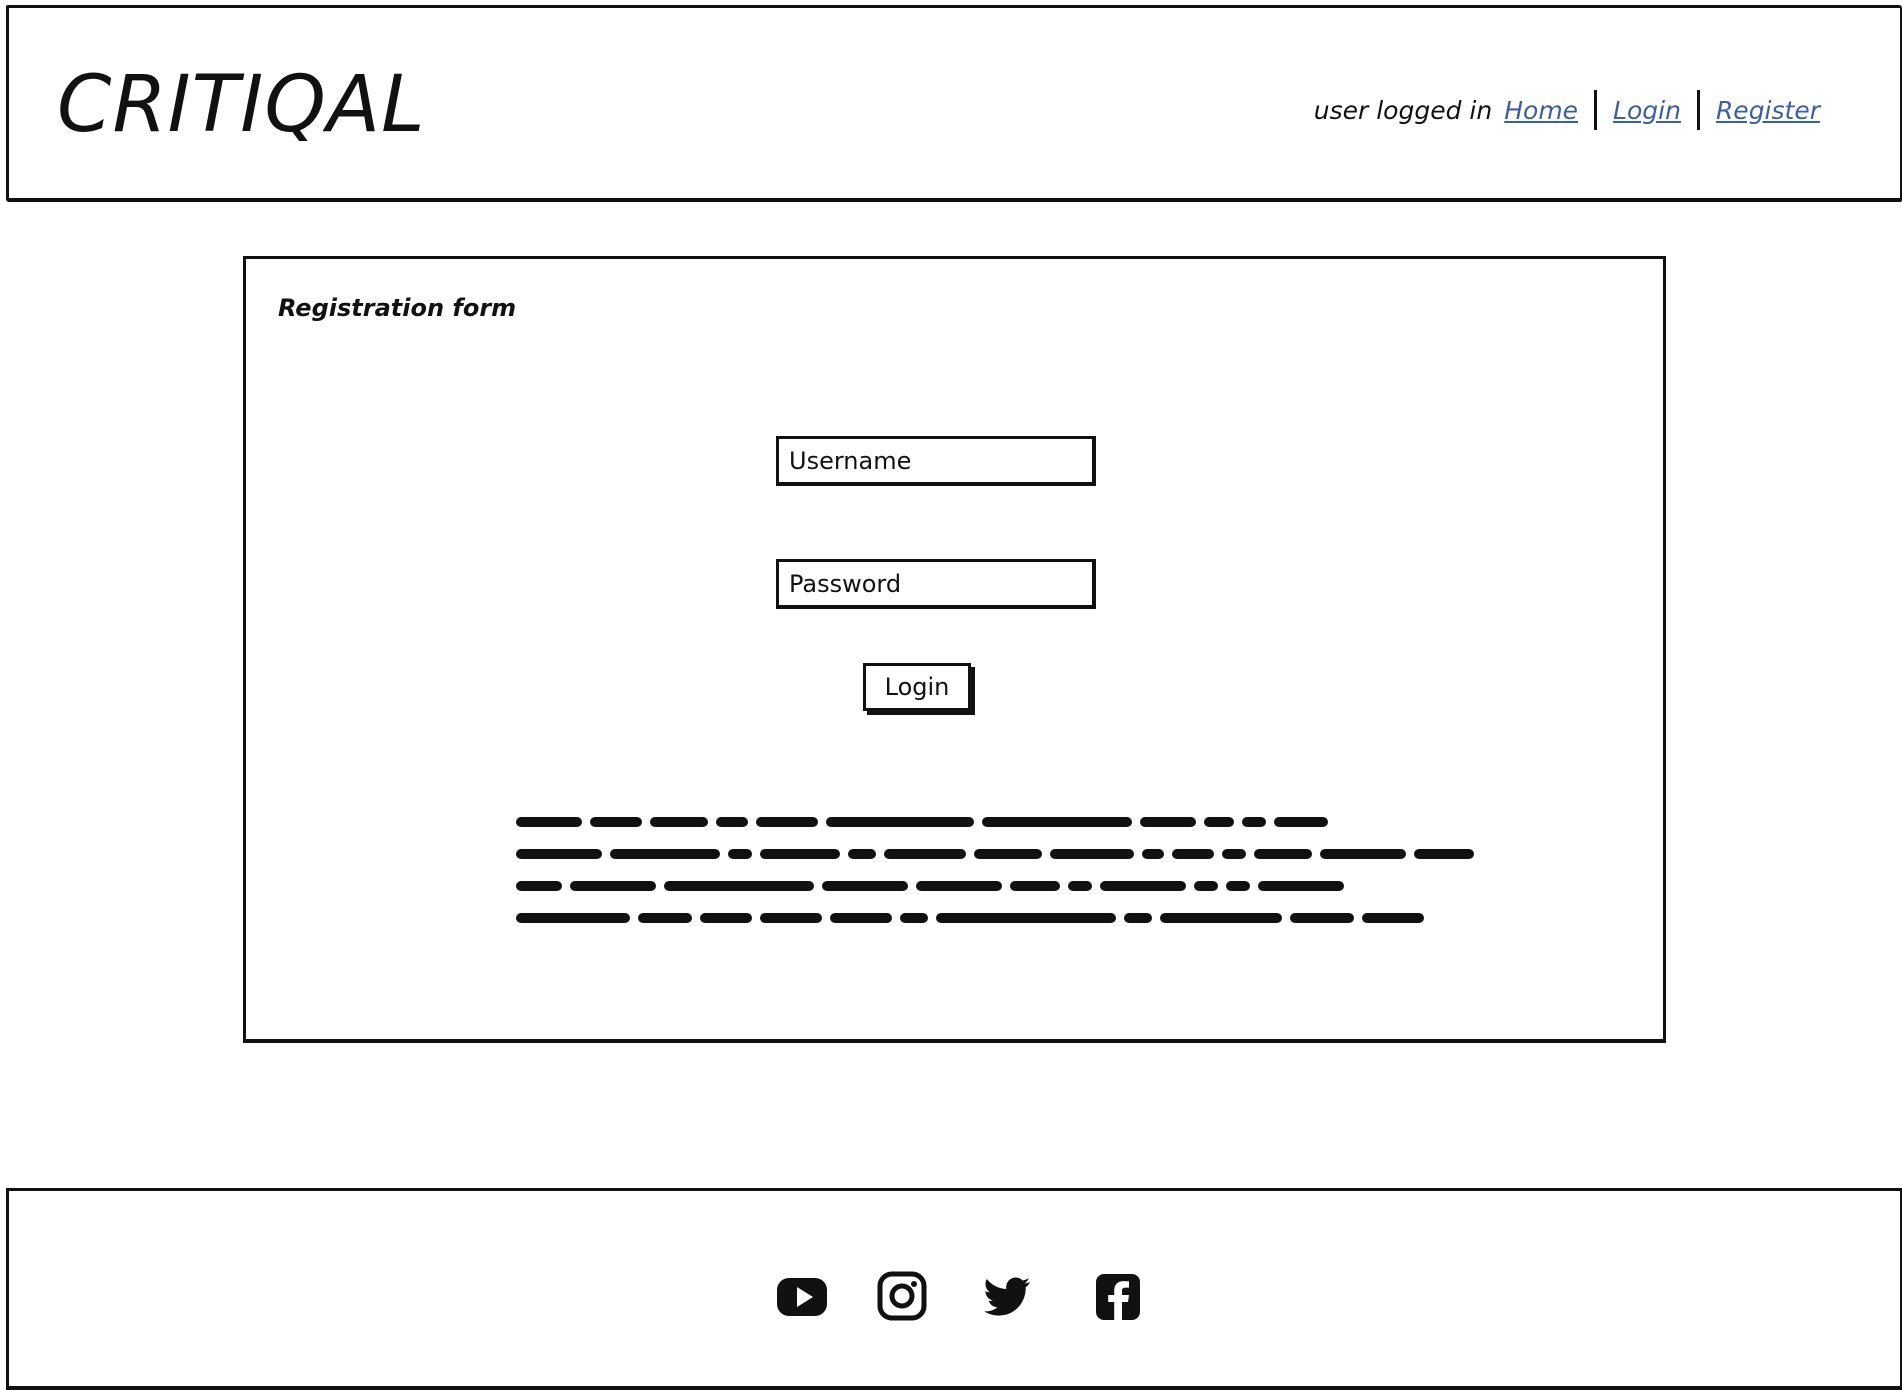  I want to click on username-input, so click(936, 461).